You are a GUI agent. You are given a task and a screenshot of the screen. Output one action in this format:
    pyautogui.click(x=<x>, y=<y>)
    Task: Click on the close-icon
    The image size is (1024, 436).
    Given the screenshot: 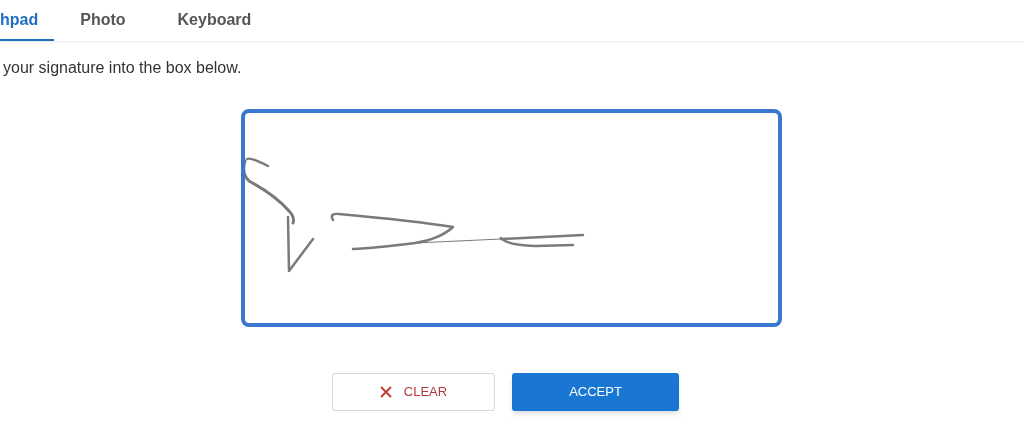 What is the action you would take?
    pyautogui.click(x=385, y=392)
    